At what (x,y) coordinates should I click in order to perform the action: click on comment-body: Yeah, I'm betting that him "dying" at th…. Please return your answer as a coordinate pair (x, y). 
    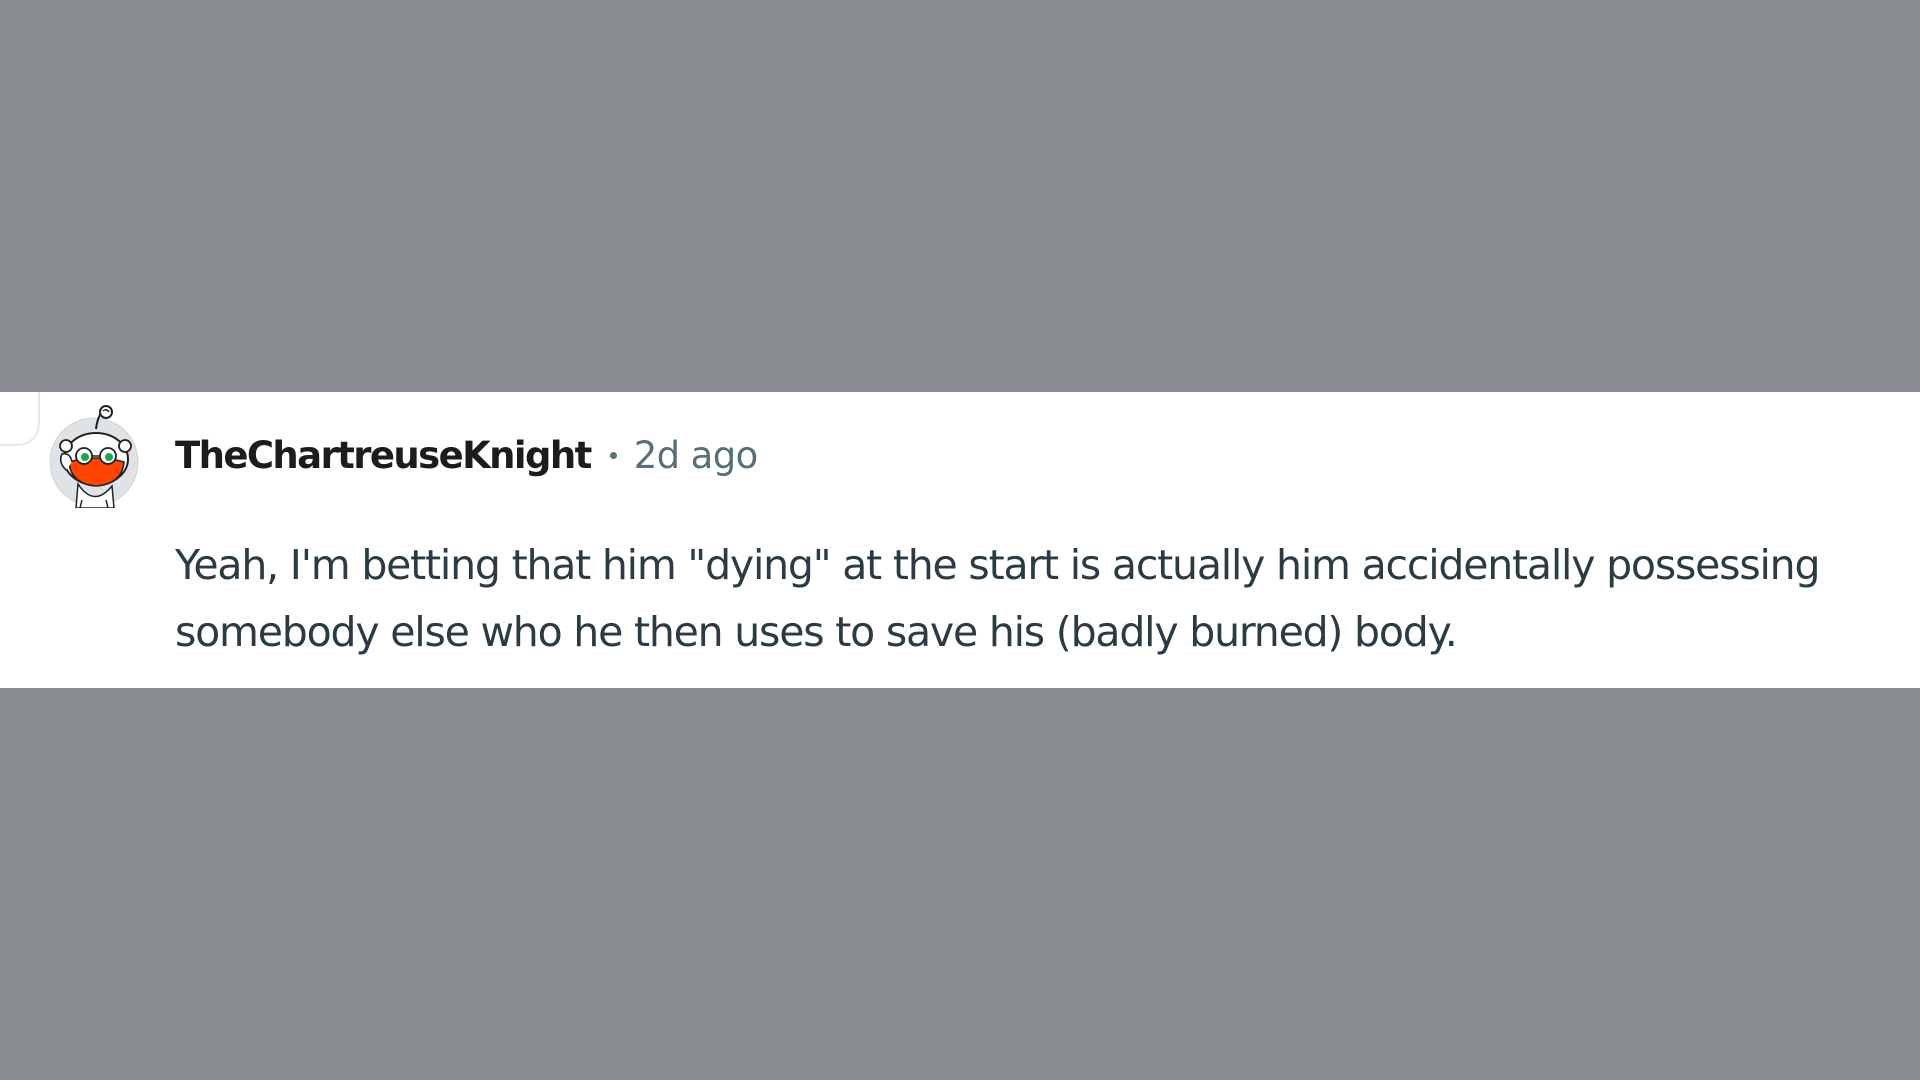
    Looking at the image, I should click on (1047, 599).